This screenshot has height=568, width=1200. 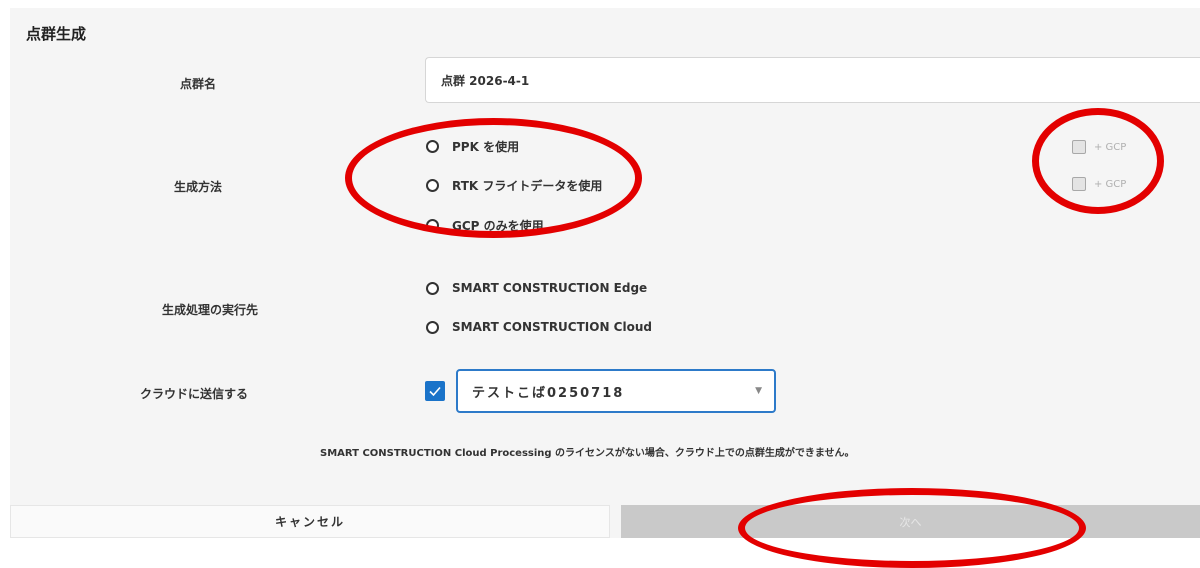 What do you see at coordinates (1110, 147) in the screenshot?
I see `ppk-gcp-label: + GCP` at bounding box center [1110, 147].